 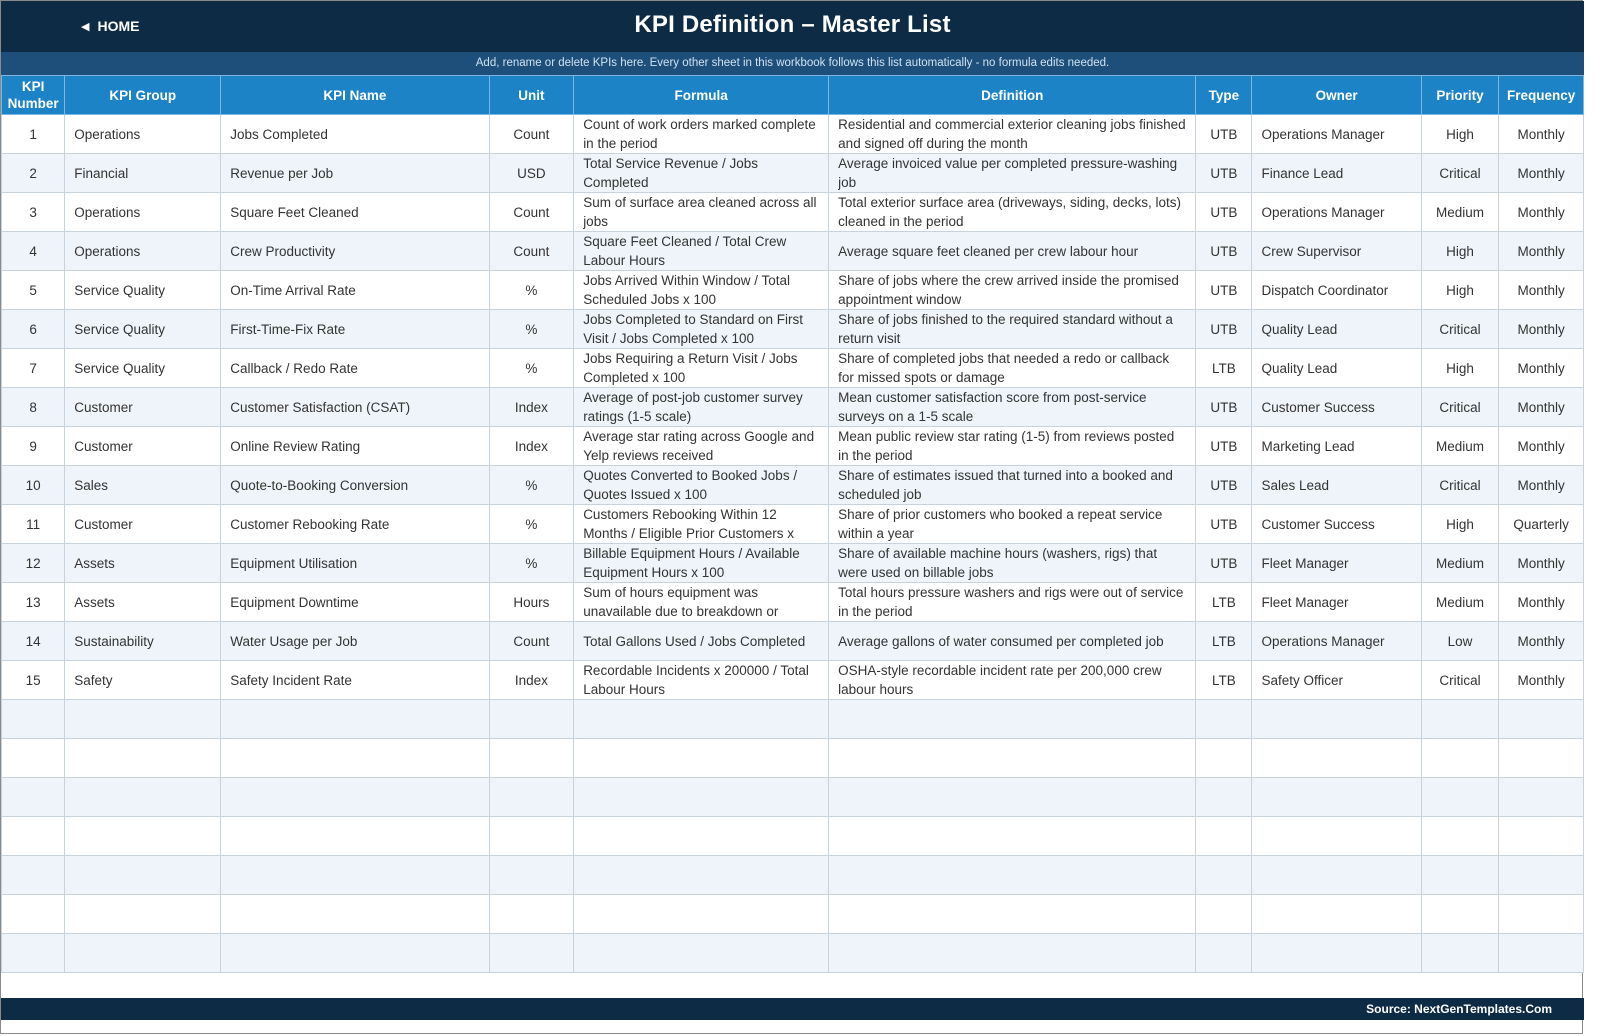 I want to click on kpi-number-cell: 10, so click(x=33, y=485).